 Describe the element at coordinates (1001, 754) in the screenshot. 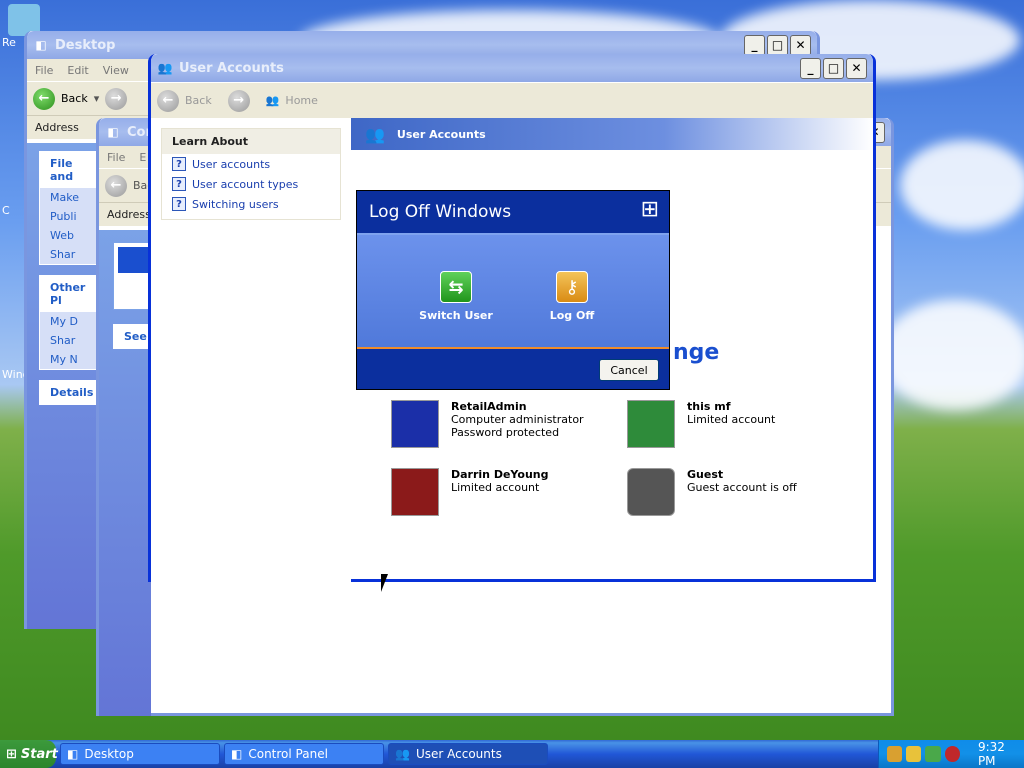

I see `clock: 9:32 PM` at that location.